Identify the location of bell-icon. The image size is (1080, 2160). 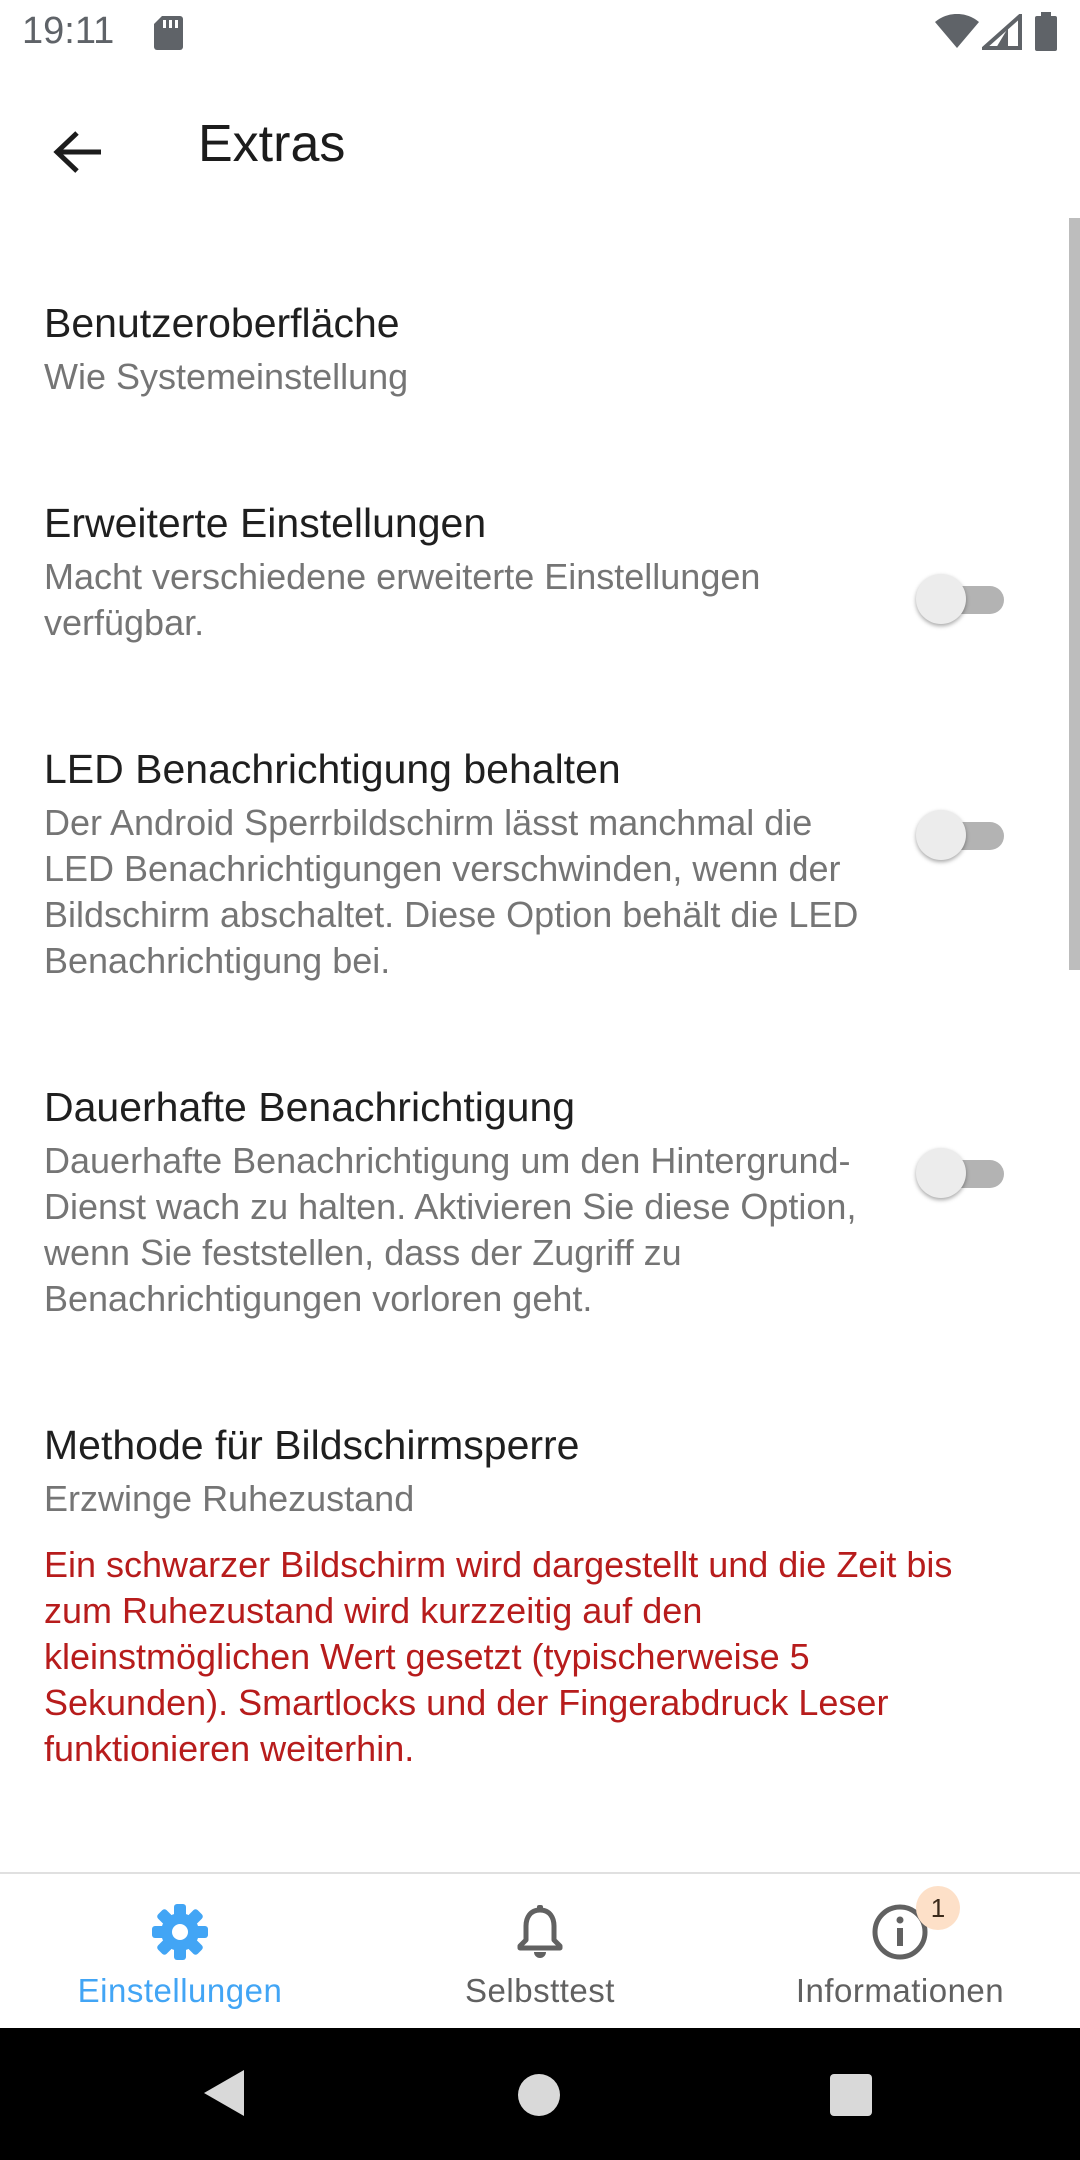
(540, 1931).